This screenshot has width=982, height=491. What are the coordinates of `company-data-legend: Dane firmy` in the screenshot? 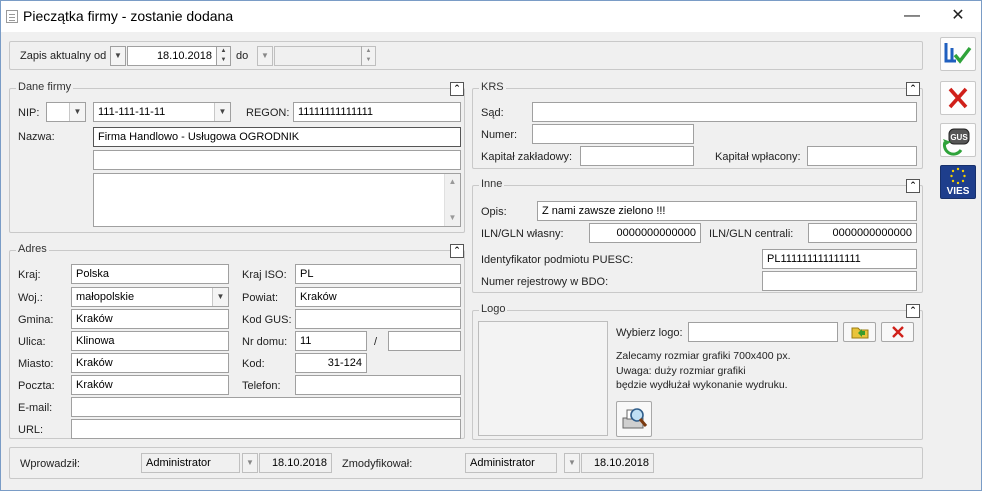 It's located at (45, 87).